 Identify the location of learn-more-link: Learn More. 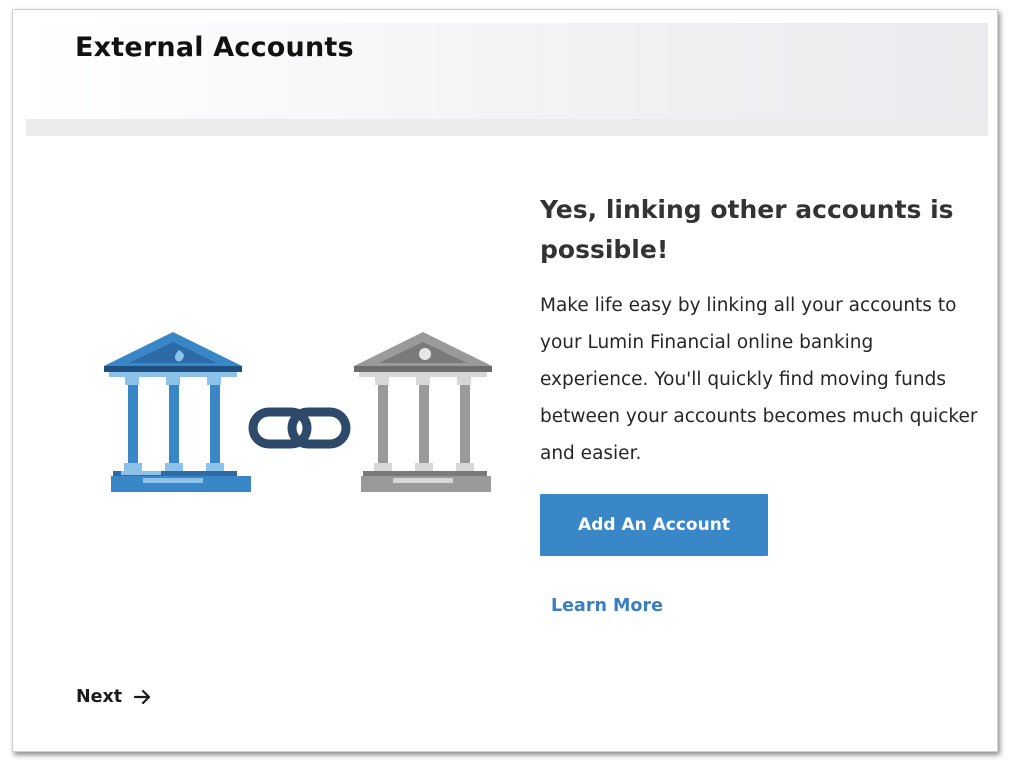
(607, 606).